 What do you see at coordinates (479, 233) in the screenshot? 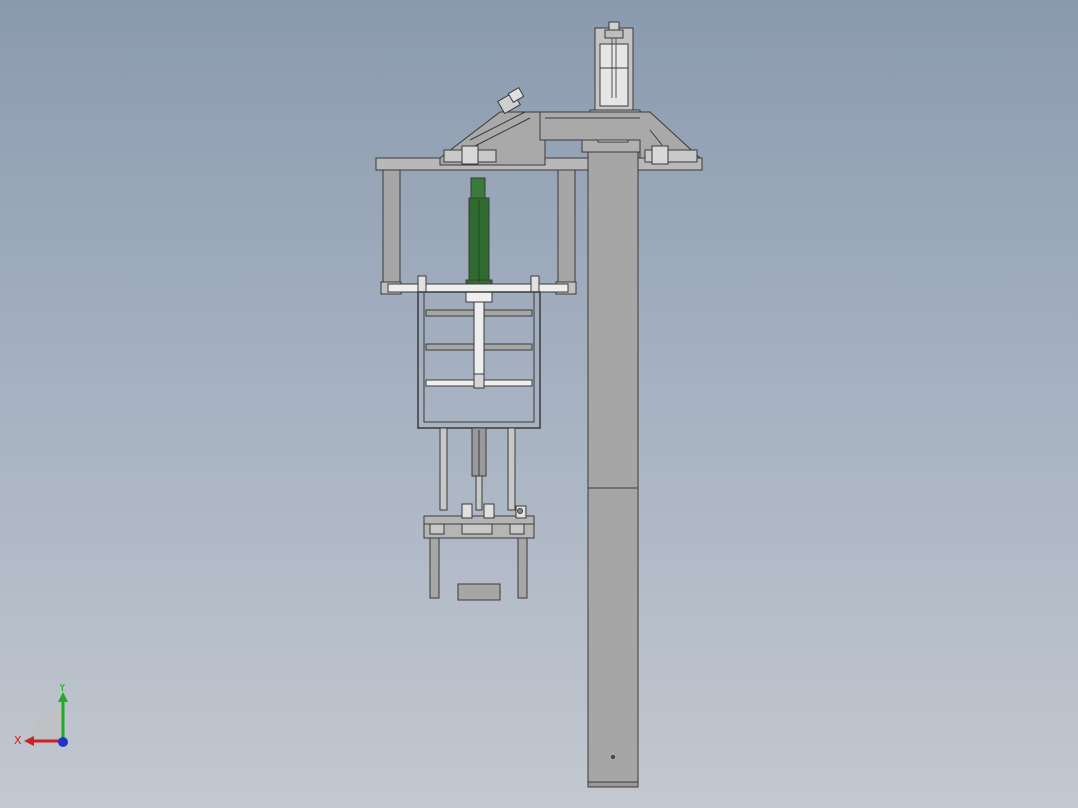
I see `green-cylinder` at bounding box center [479, 233].